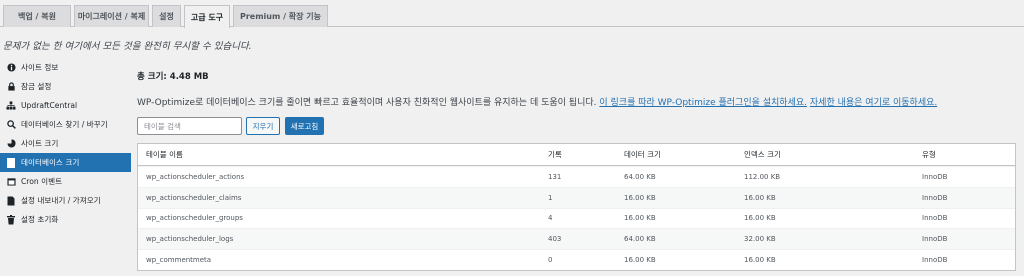 The image size is (1024, 276). Describe the element at coordinates (11, 144) in the screenshot. I see `chart-icon` at that location.